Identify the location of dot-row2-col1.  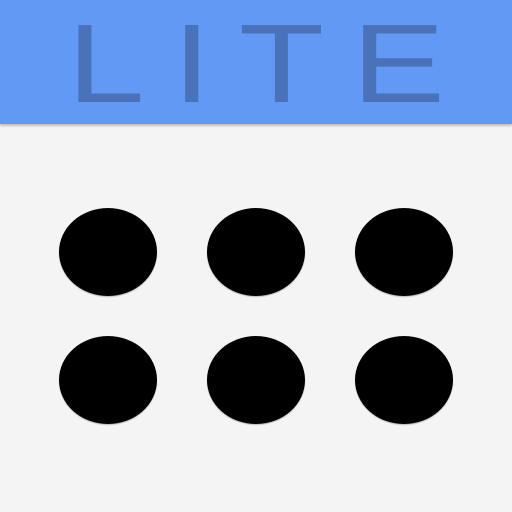
(108, 380).